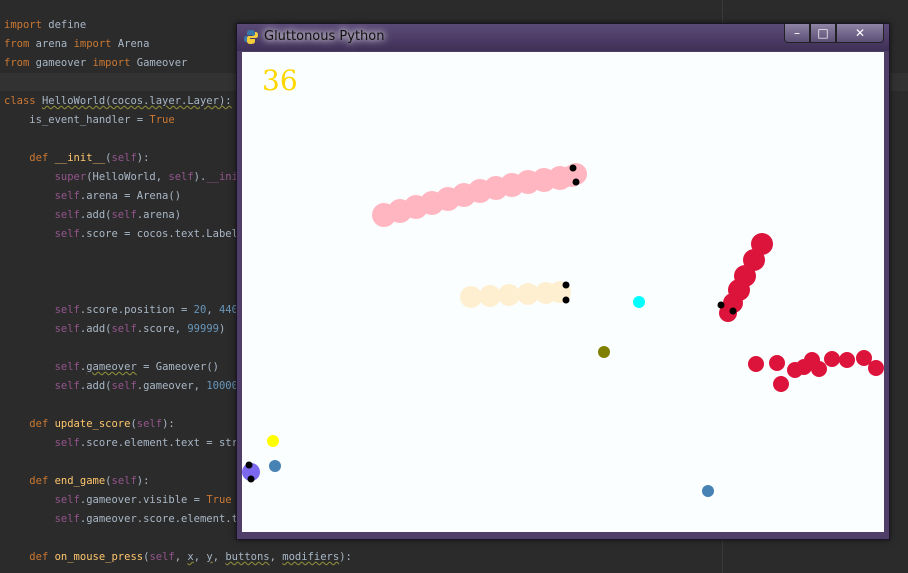 This screenshot has width=908, height=573. I want to click on code-line: self.add(self.arena), so click(92, 215).